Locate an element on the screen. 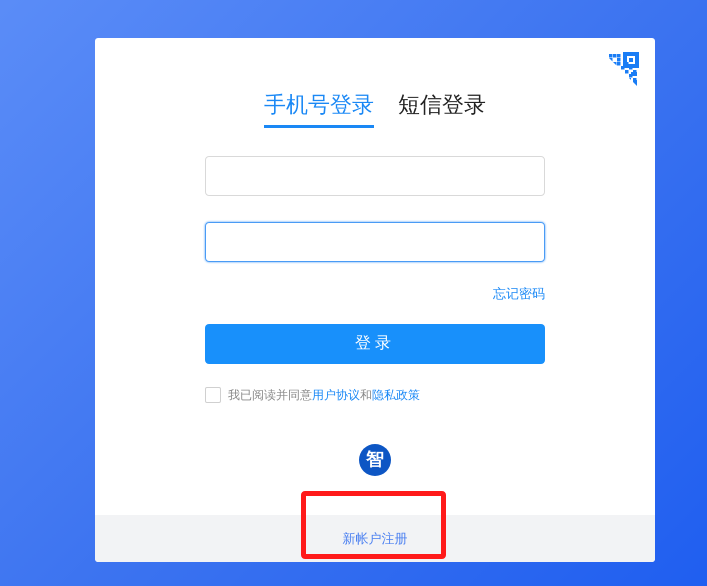  logo: 智 is located at coordinates (375, 460).